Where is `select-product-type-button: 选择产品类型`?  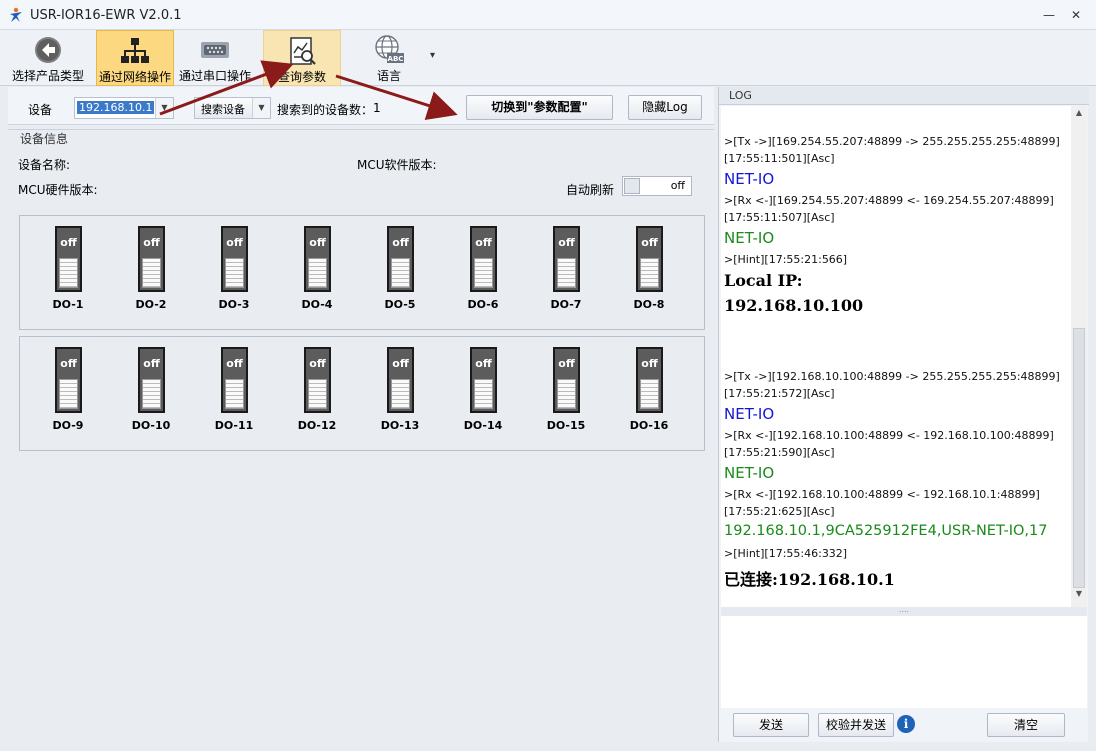
select-product-type-button: 选择产品类型 is located at coordinates (48, 58).